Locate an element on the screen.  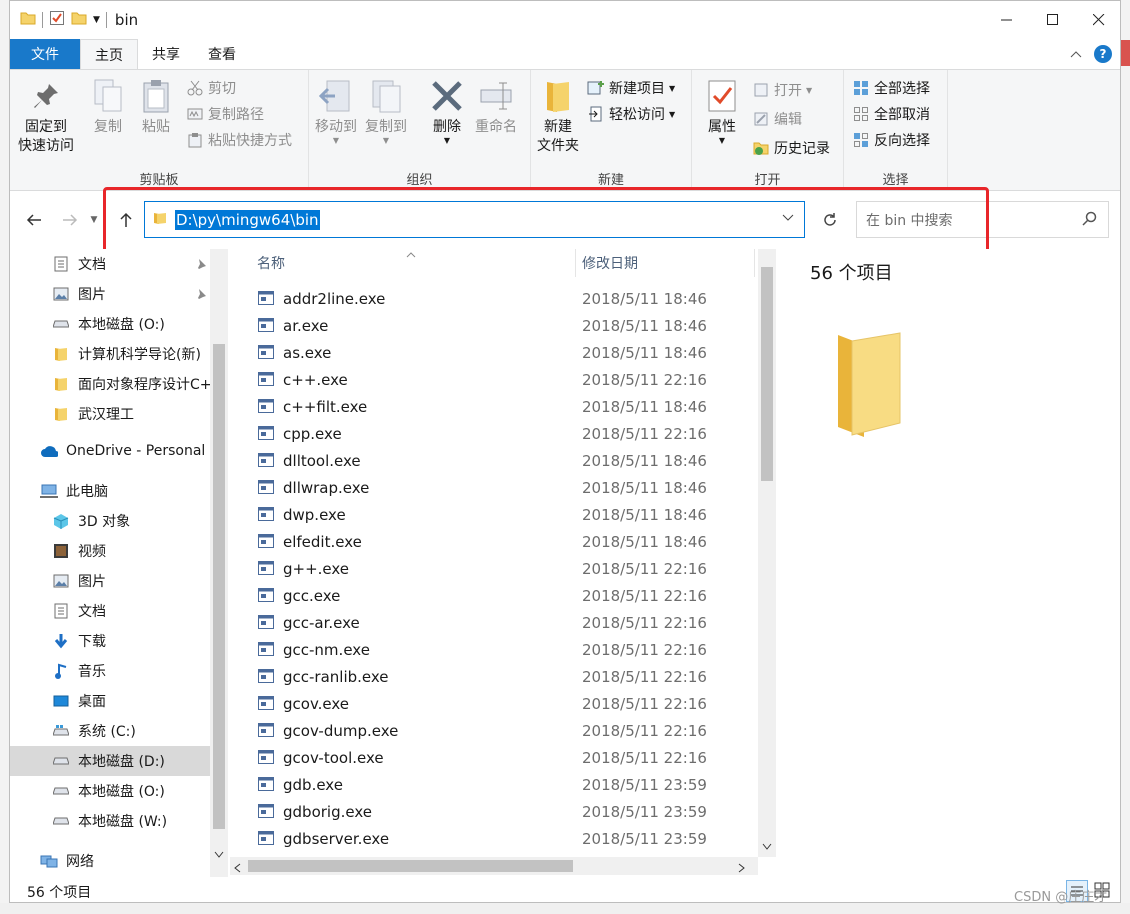
nav-item-folder: 计算机科学导论(新) is located at coordinates (110, 354).